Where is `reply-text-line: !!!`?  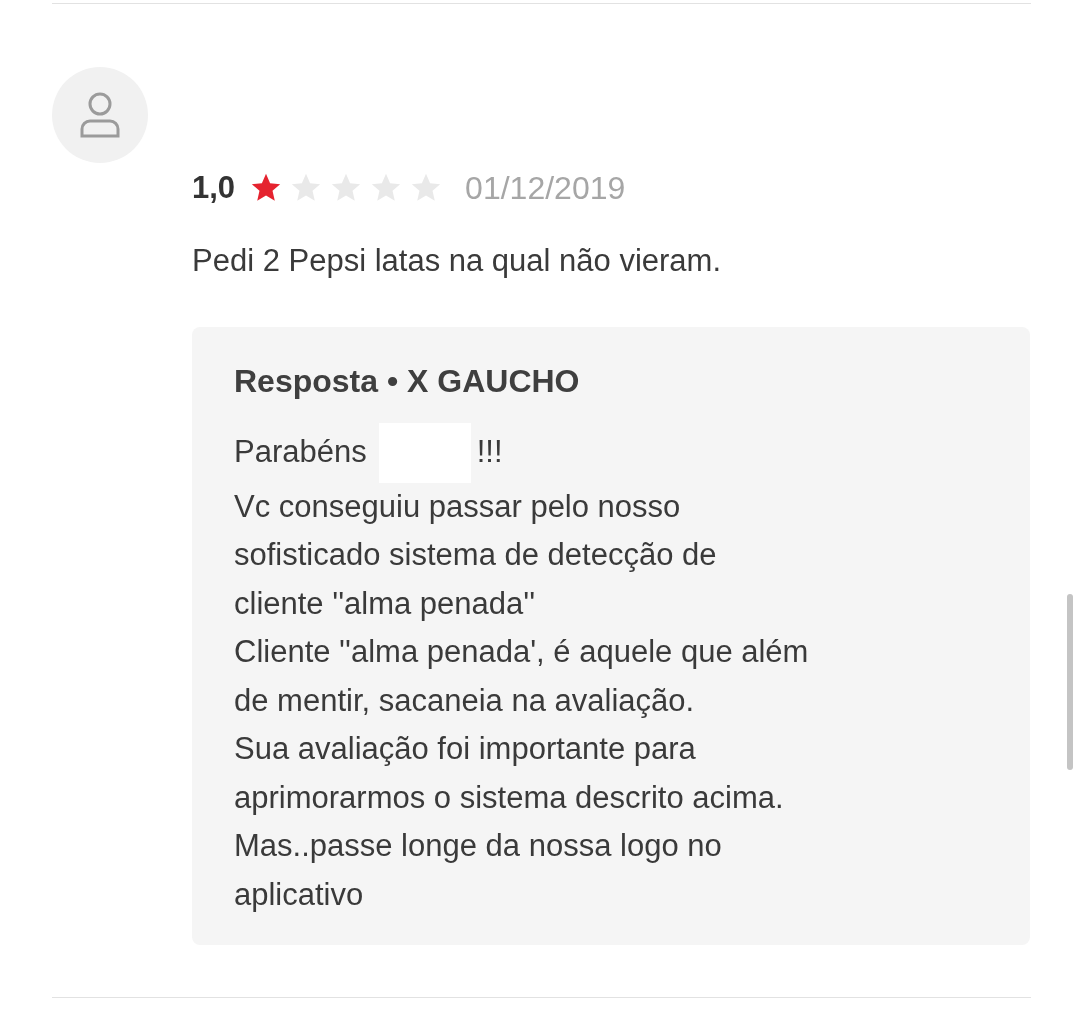
reply-text-line: !!! is located at coordinates (489, 452).